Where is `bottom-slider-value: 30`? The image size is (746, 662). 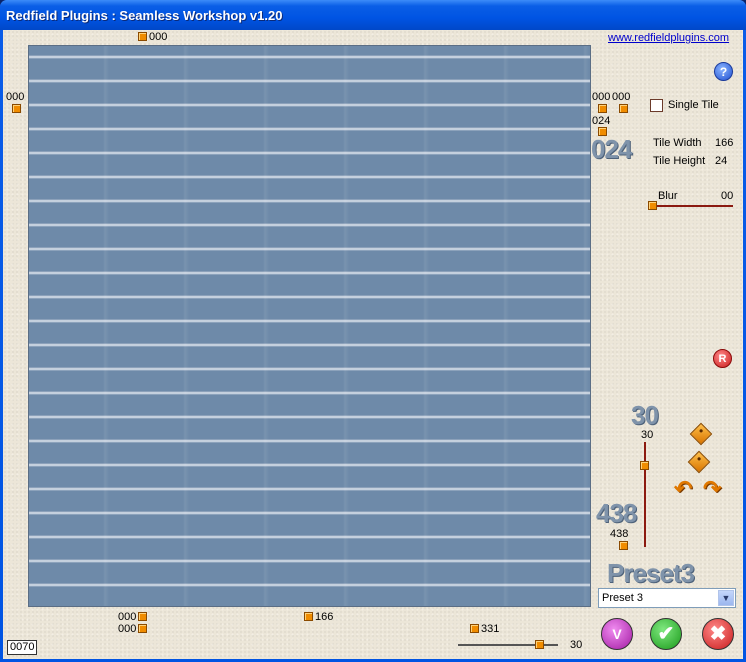 bottom-slider-value: 30 is located at coordinates (576, 645).